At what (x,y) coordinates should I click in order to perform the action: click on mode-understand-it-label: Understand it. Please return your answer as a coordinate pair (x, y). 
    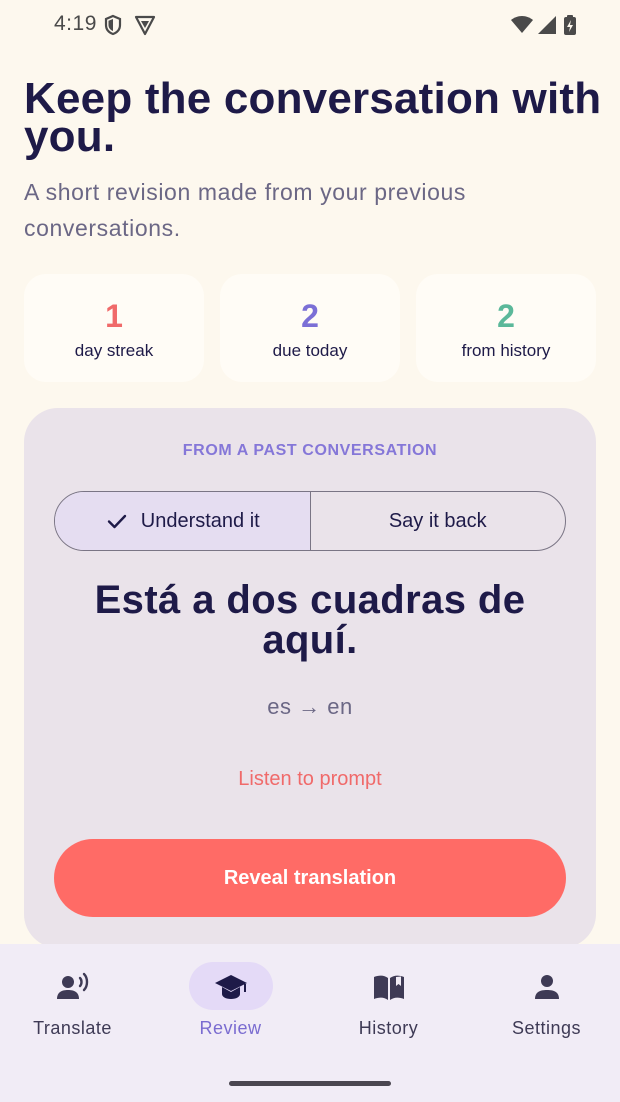
    Looking at the image, I should click on (200, 520).